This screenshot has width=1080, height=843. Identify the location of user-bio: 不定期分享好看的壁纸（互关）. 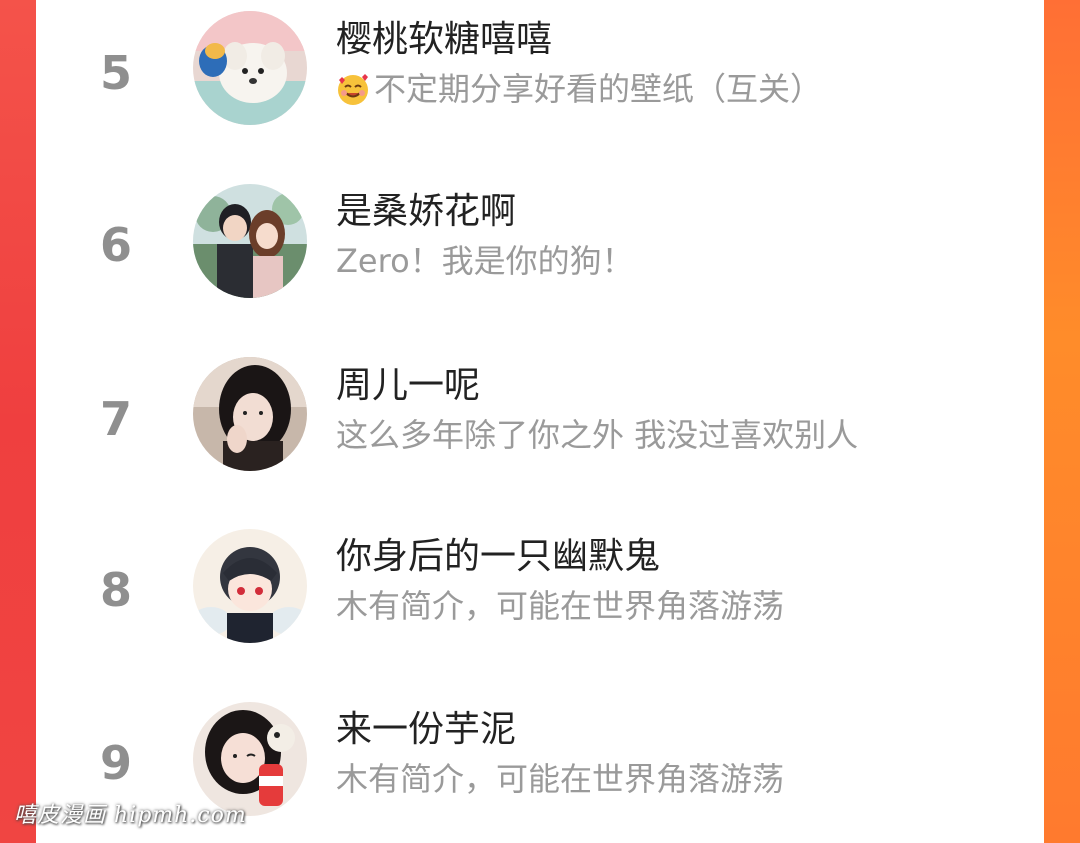
(579, 89).